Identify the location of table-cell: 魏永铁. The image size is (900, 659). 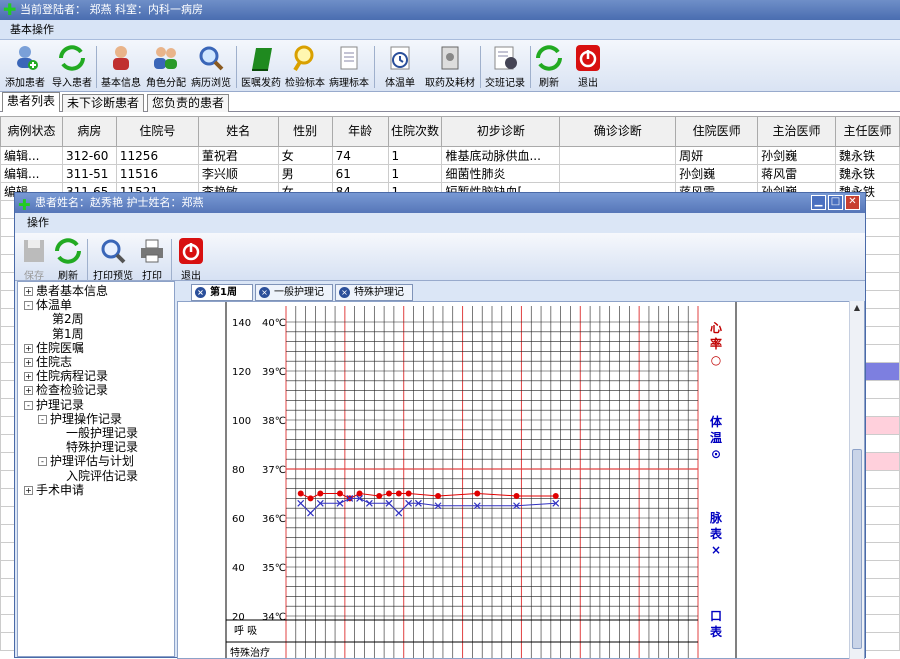
(867, 173).